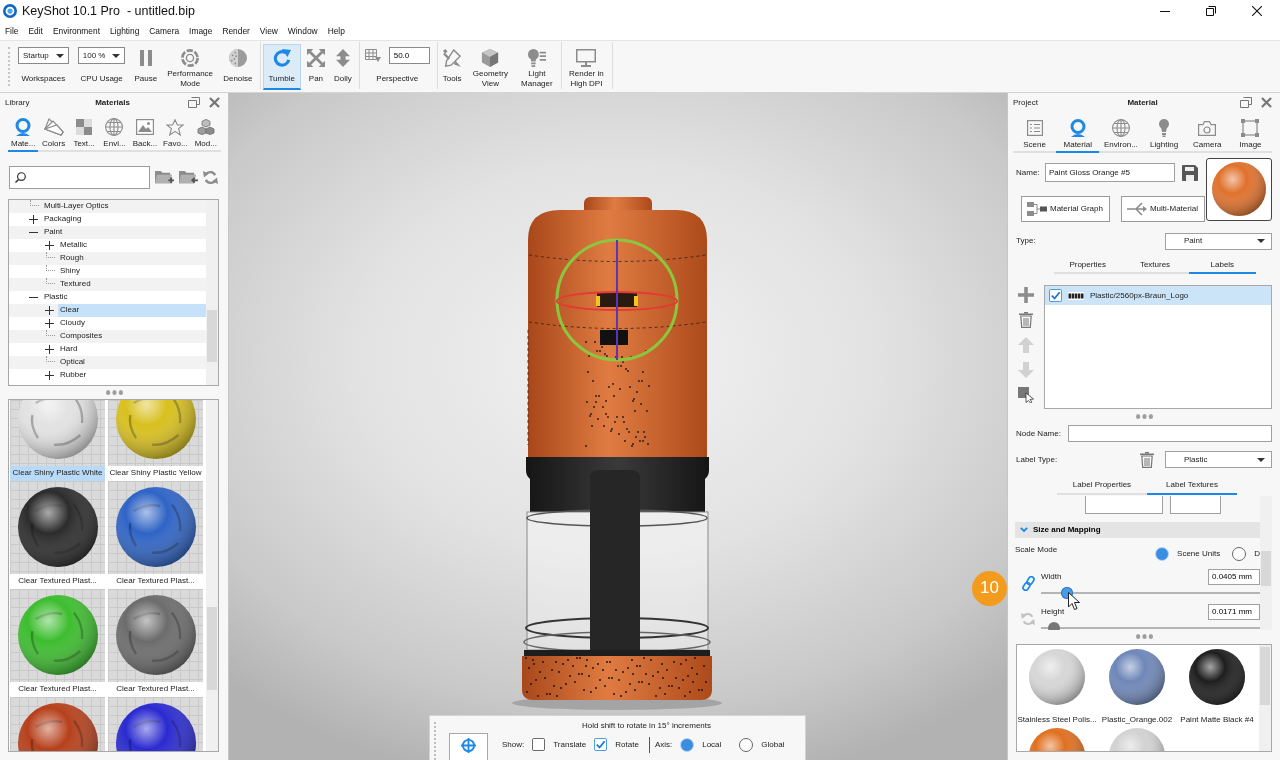 This screenshot has height=760, width=1280. What do you see at coordinates (1155, 266) in the screenshot?
I see `sub-tab: Textures` at bounding box center [1155, 266].